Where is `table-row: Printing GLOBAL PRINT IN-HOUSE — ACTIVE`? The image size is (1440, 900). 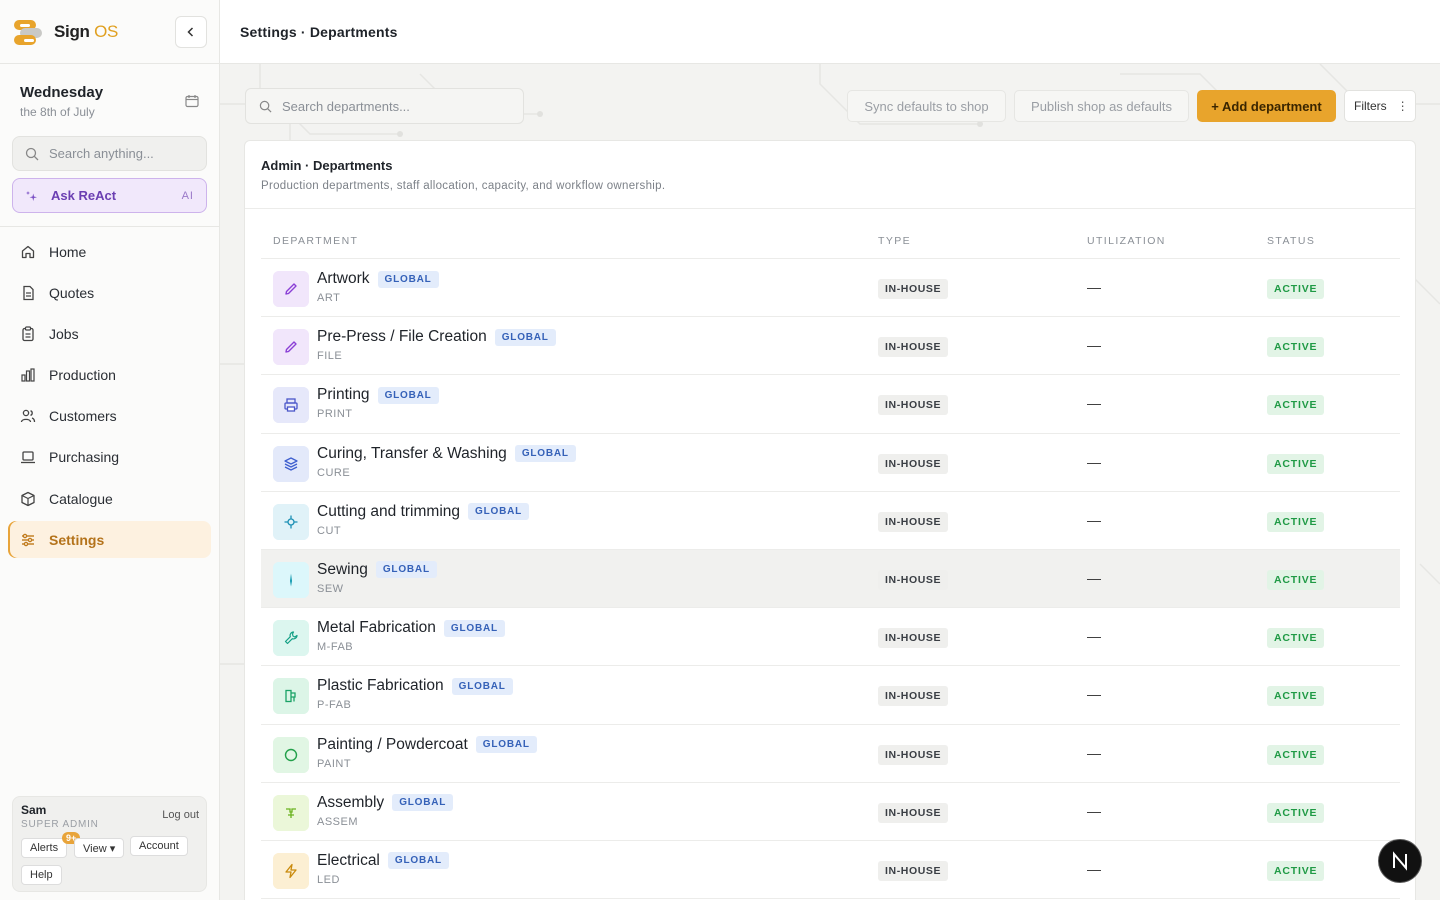 table-row: Printing GLOBAL PRINT IN-HOUSE — ACTIVE is located at coordinates (830, 404).